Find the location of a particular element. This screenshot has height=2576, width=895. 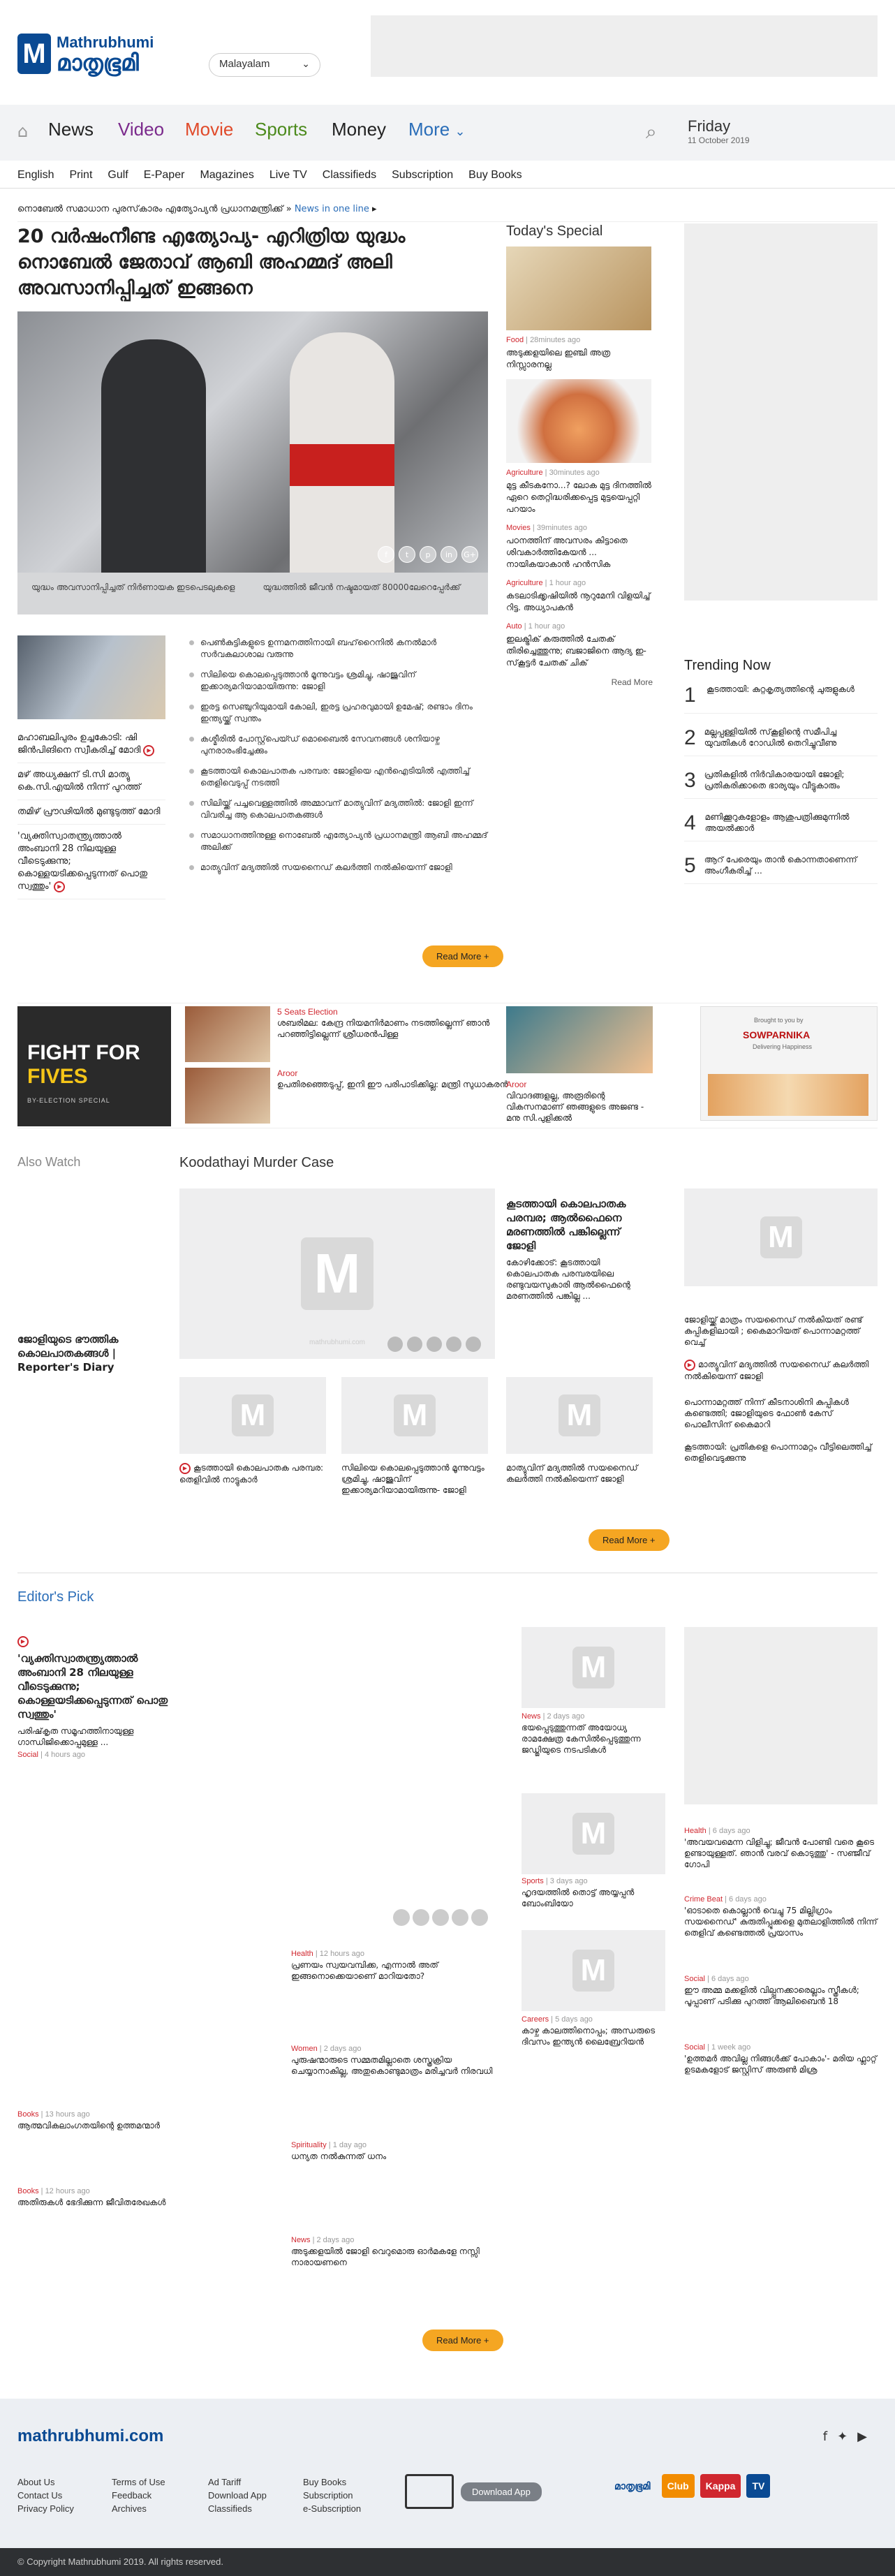

subnav-subscription: Subscription is located at coordinates (422, 178).